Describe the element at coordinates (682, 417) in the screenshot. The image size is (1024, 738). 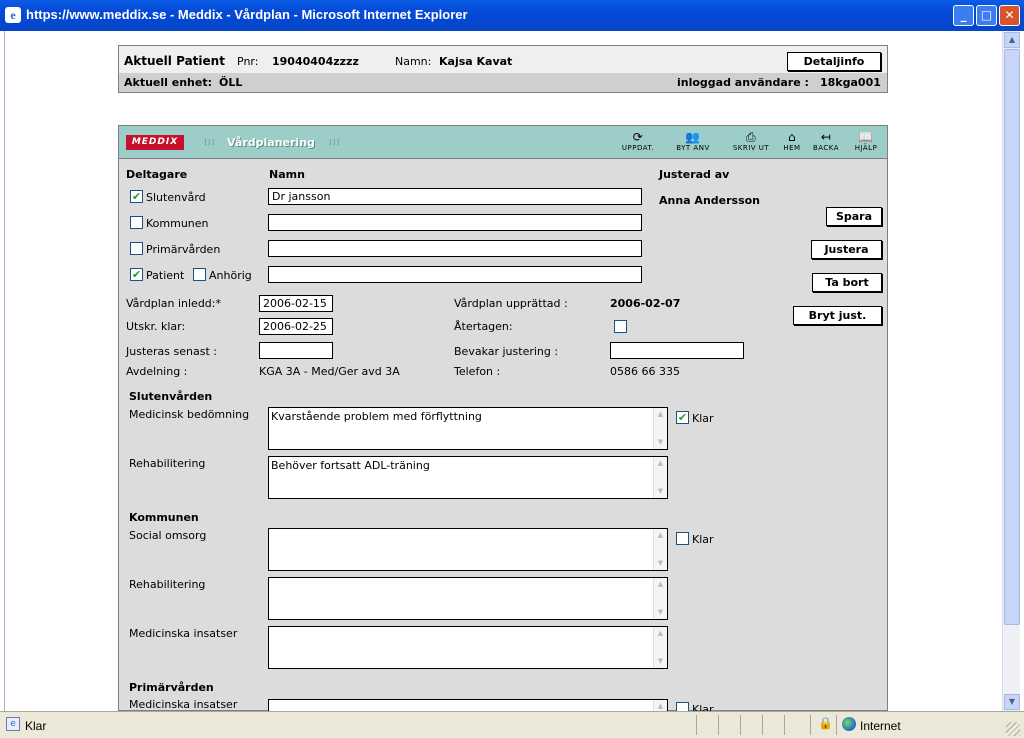
I see `slutenvarden-klar-checkbox: ✔` at that location.